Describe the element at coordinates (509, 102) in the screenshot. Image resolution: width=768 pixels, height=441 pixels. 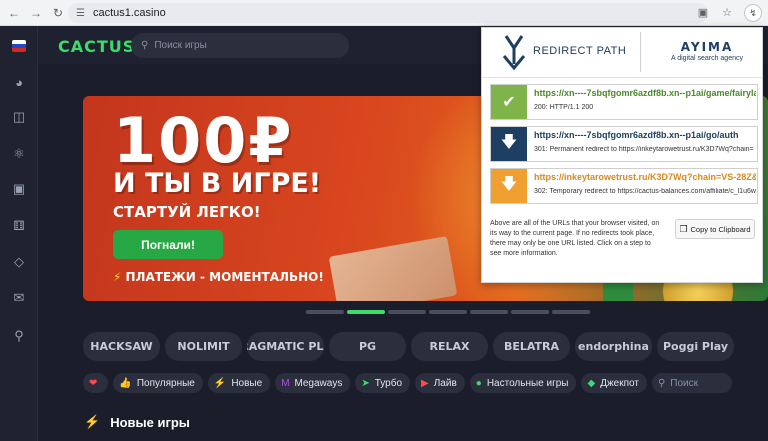
I see `check-icon: ✔` at that location.